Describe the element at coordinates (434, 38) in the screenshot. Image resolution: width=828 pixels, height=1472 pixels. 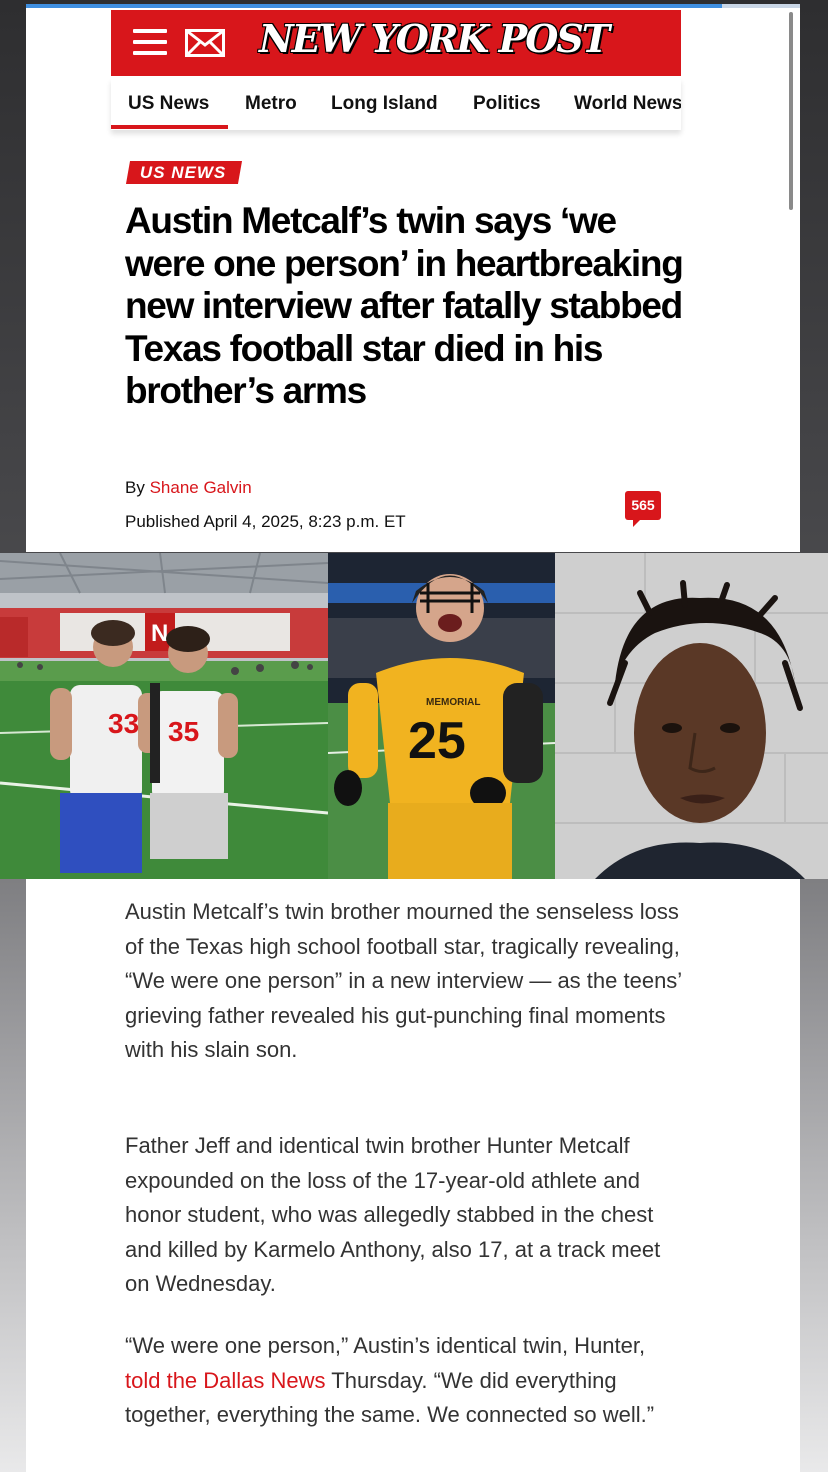
I see `brand-logo: NEW YORK POST` at that location.